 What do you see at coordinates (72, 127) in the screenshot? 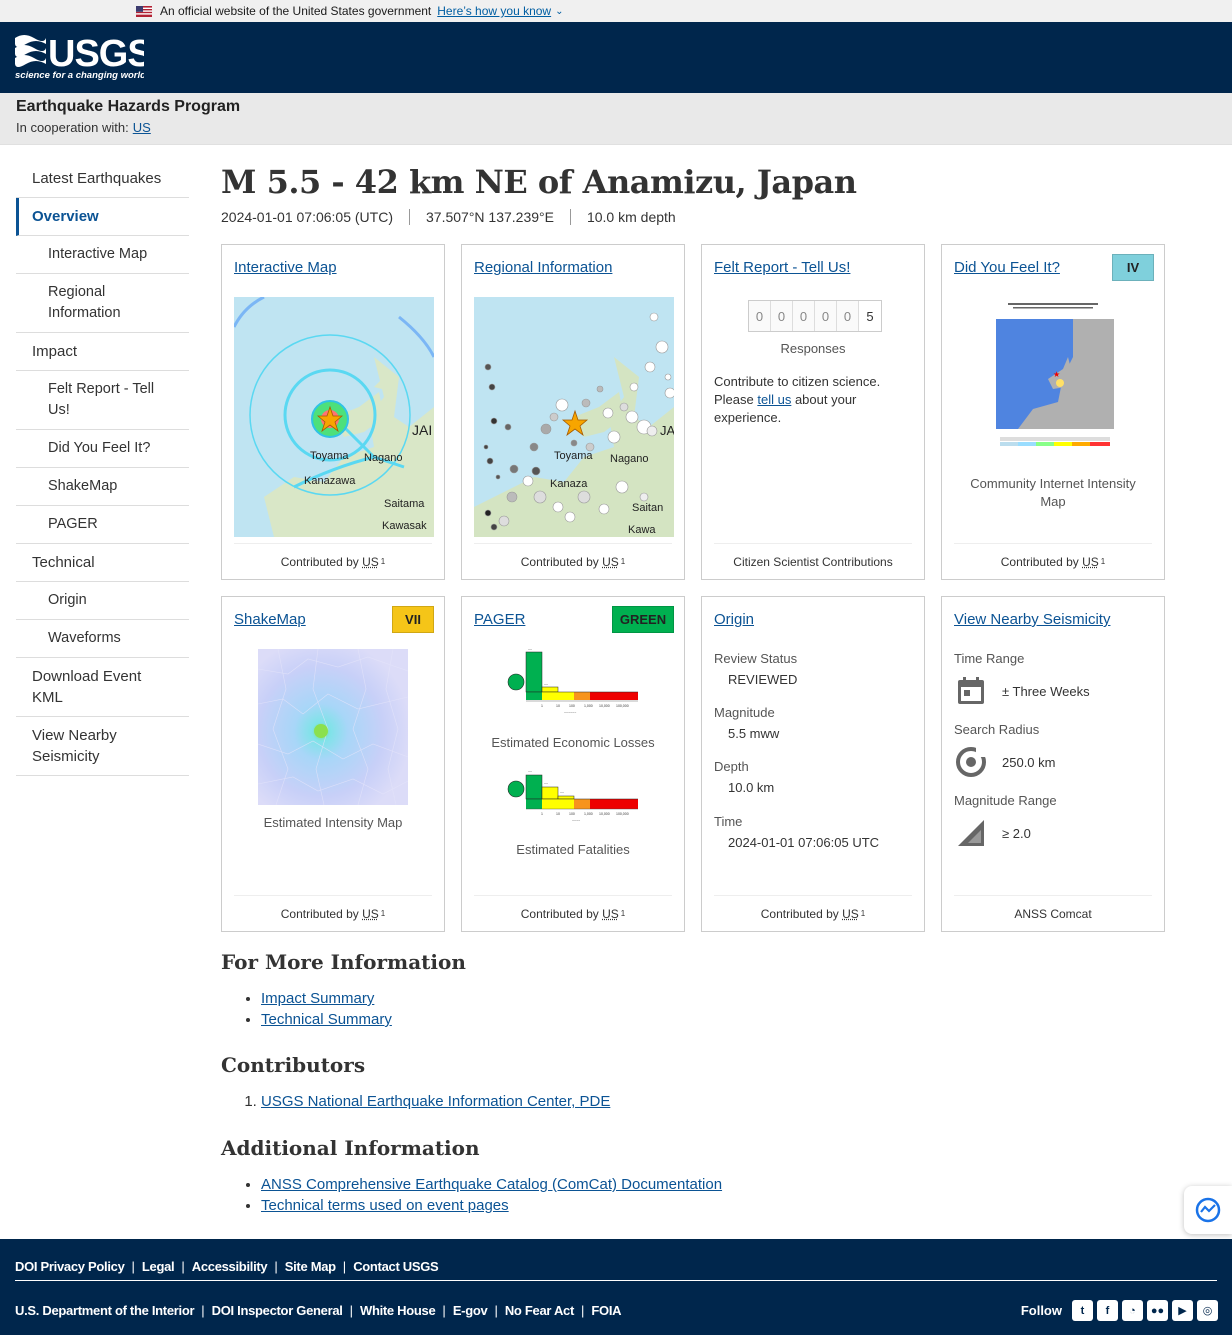
I see `cooperation-label: In cooperation with:` at bounding box center [72, 127].